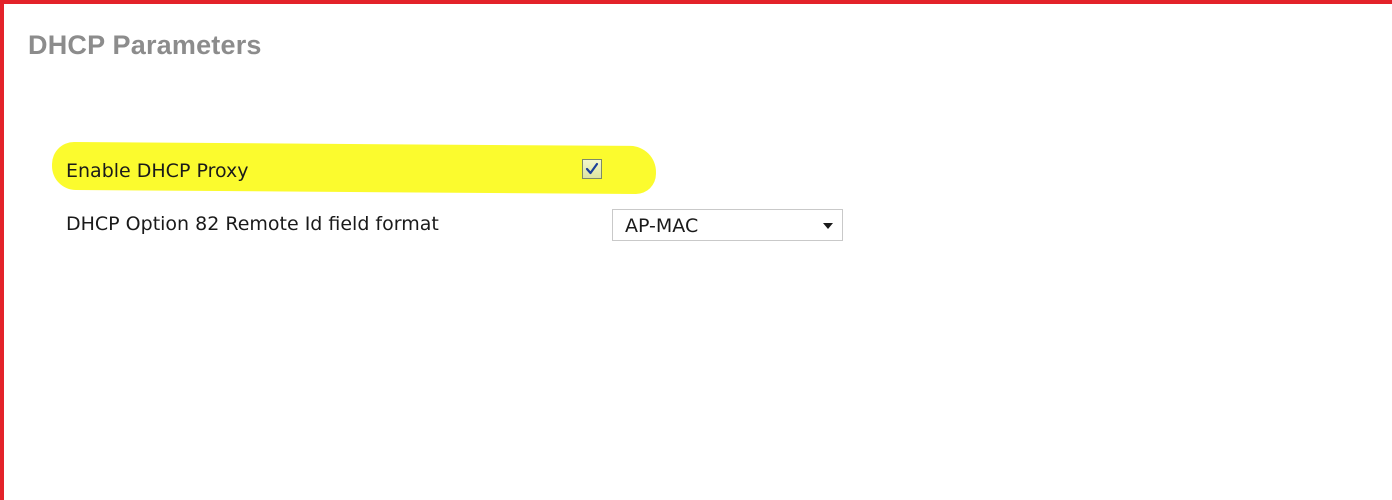 This screenshot has height=500, width=1392. What do you see at coordinates (157, 171) in the screenshot?
I see `dhcp-proxy-label: Enable DHCP Proxy` at bounding box center [157, 171].